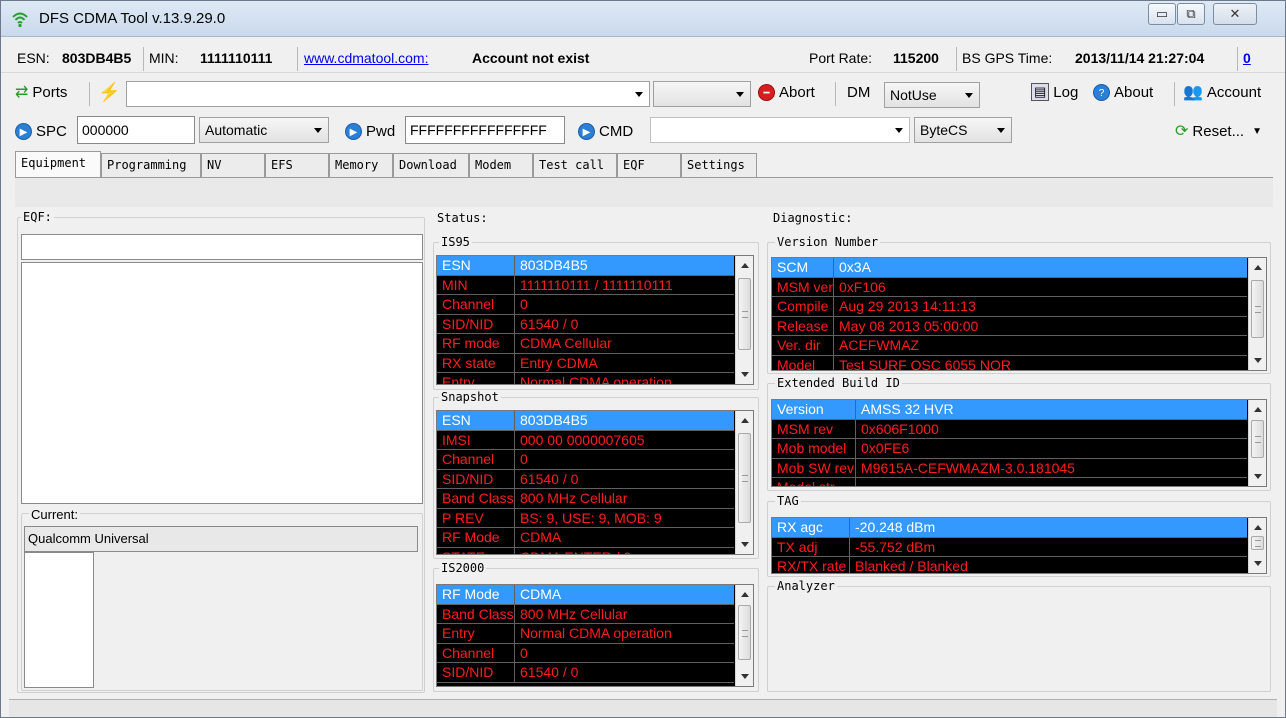 This screenshot has height=718, width=1286. What do you see at coordinates (702, 94) in the screenshot?
I see `port-option-select` at bounding box center [702, 94].